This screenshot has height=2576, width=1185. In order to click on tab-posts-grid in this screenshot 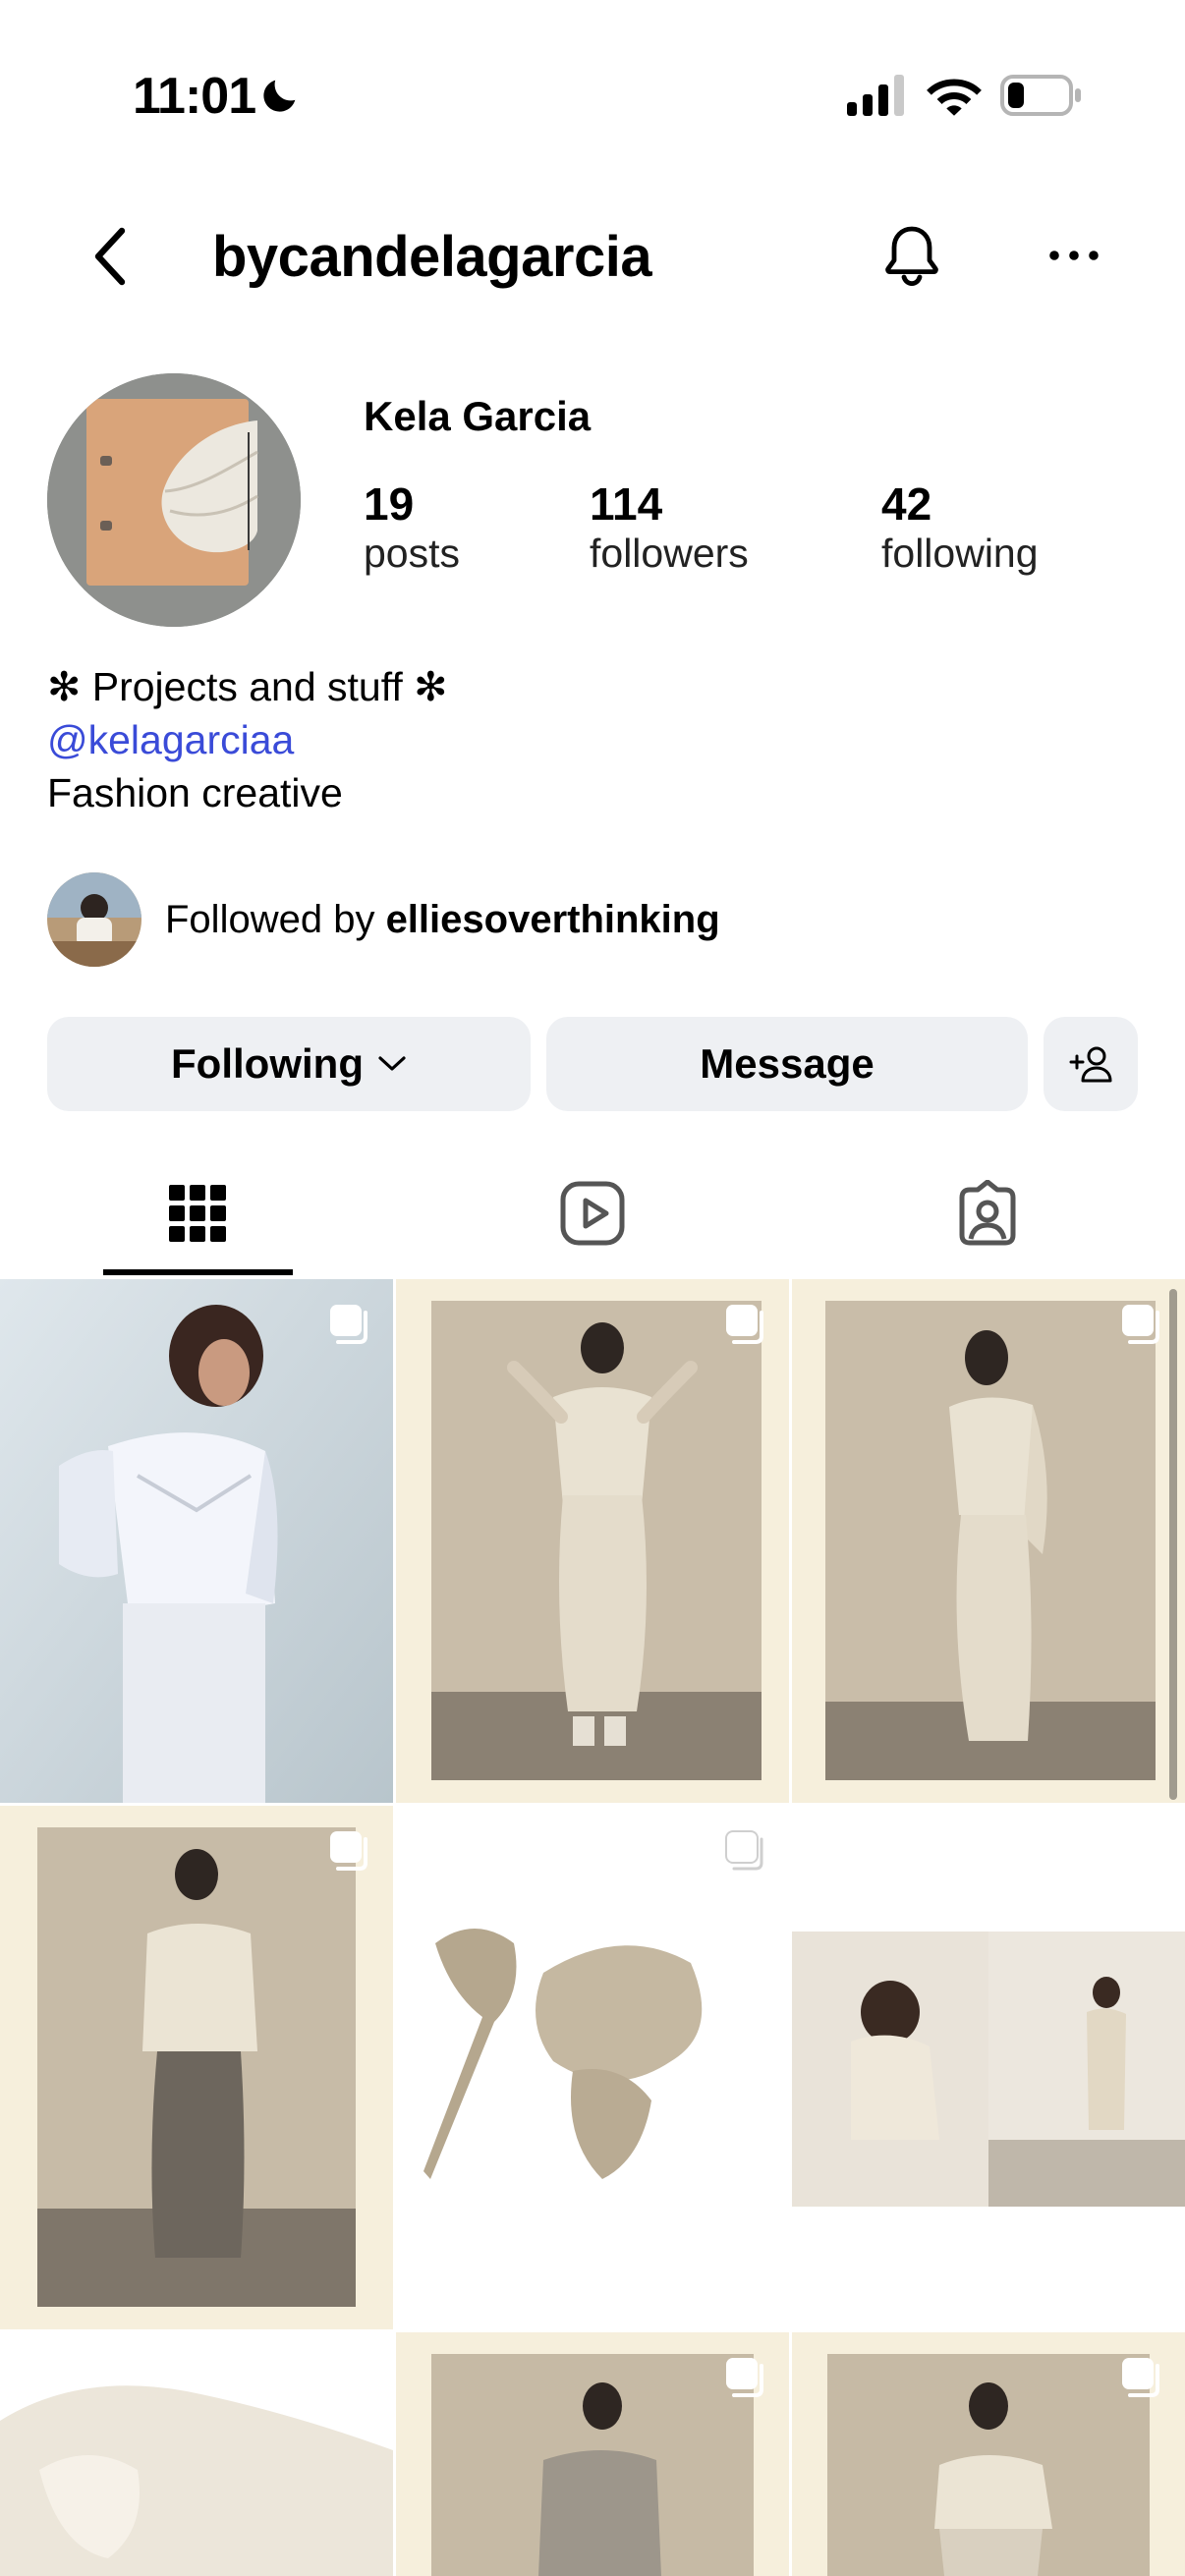, I will do `click(198, 1213)`.